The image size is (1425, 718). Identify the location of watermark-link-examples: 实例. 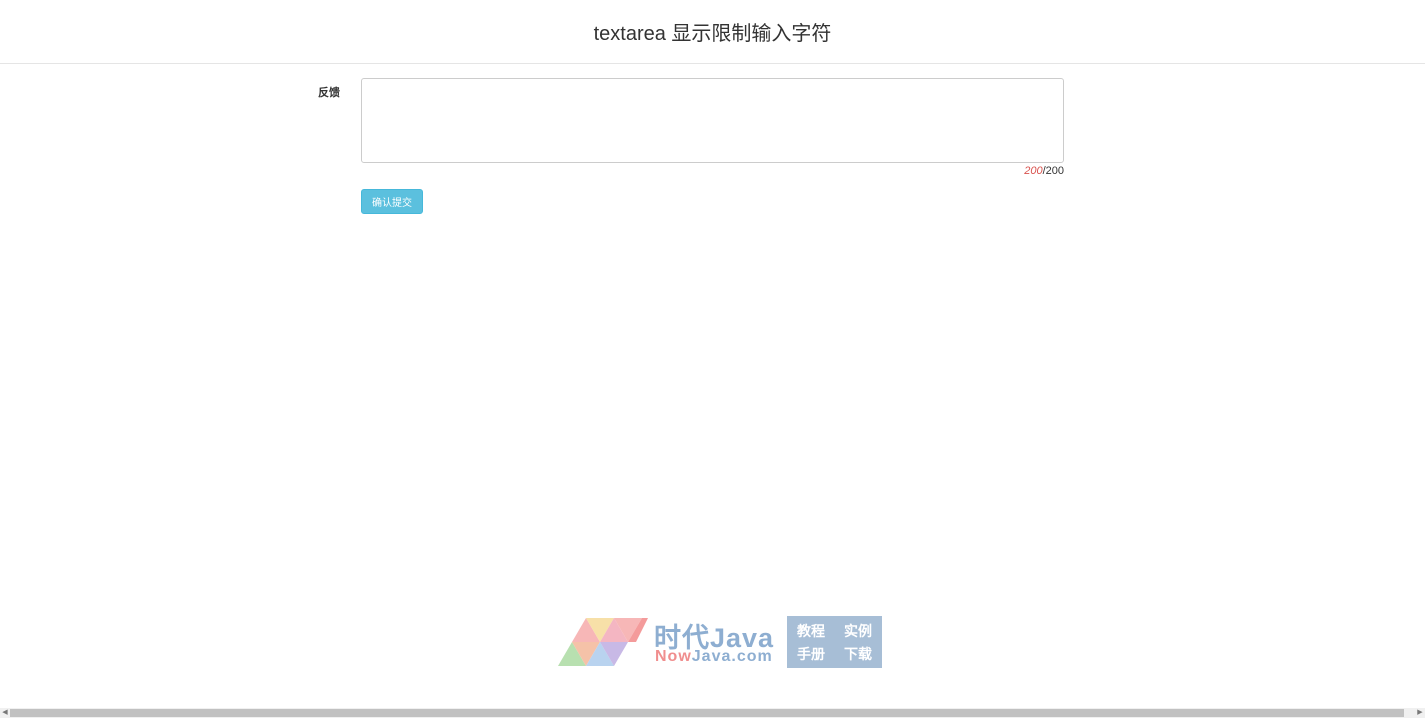
(858, 631).